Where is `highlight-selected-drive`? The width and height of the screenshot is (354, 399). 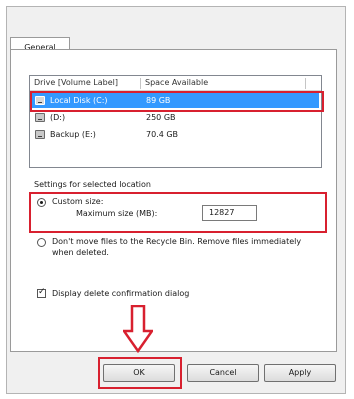
highlight-selected-drive is located at coordinates (177, 101).